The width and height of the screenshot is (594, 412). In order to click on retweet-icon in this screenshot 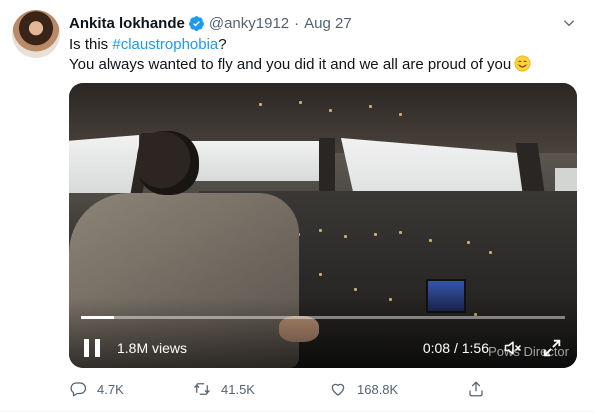, I will do `click(202, 389)`.